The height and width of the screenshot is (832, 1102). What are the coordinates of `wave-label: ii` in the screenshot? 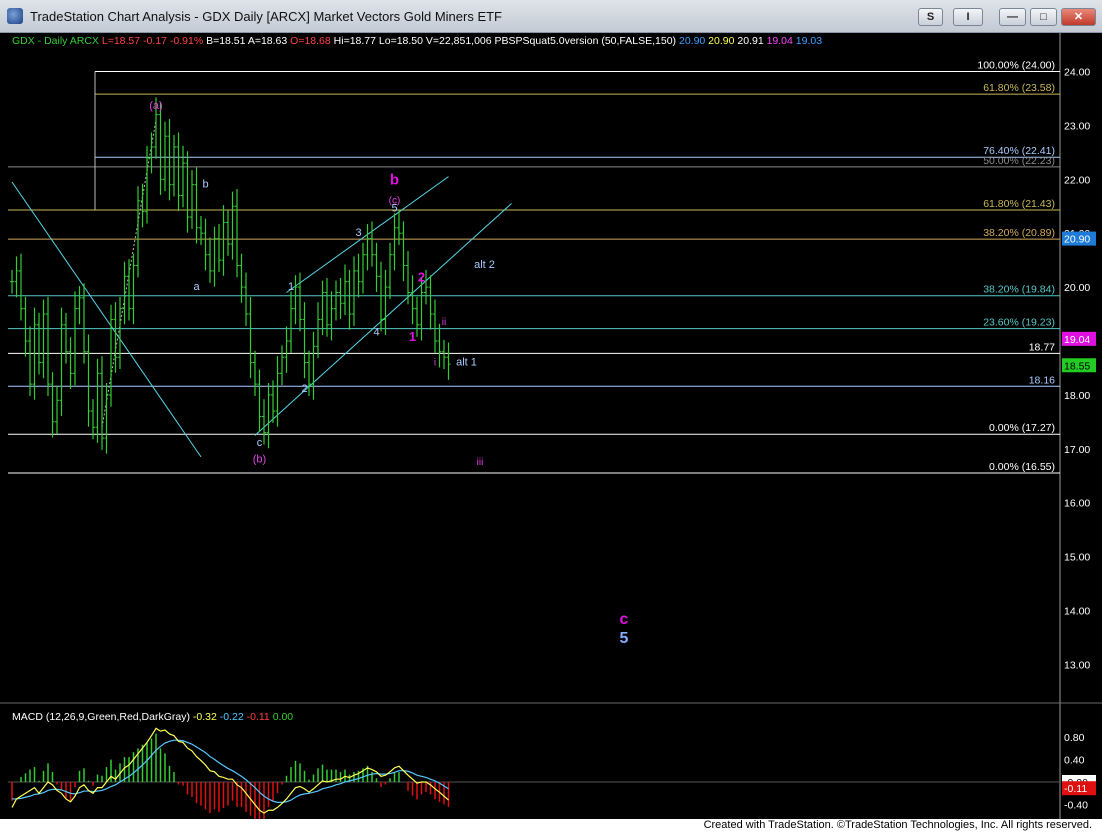 It's located at (444, 322).